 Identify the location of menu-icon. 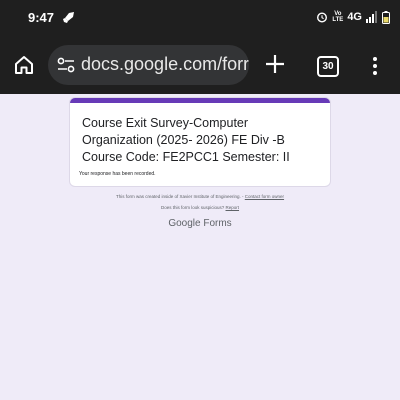
(375, 66).